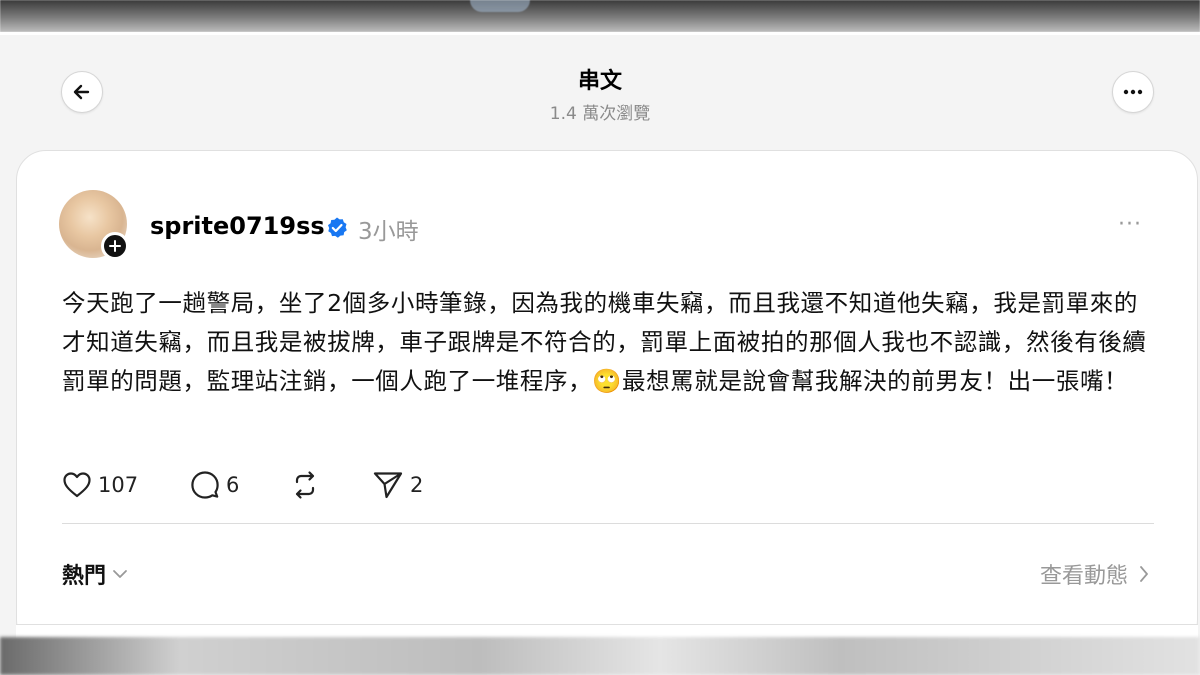 The height and width of the screenshot is (675, 1200). Describe the element at coordinates (608, 523) in the screenshot. I see `divider` at that location.